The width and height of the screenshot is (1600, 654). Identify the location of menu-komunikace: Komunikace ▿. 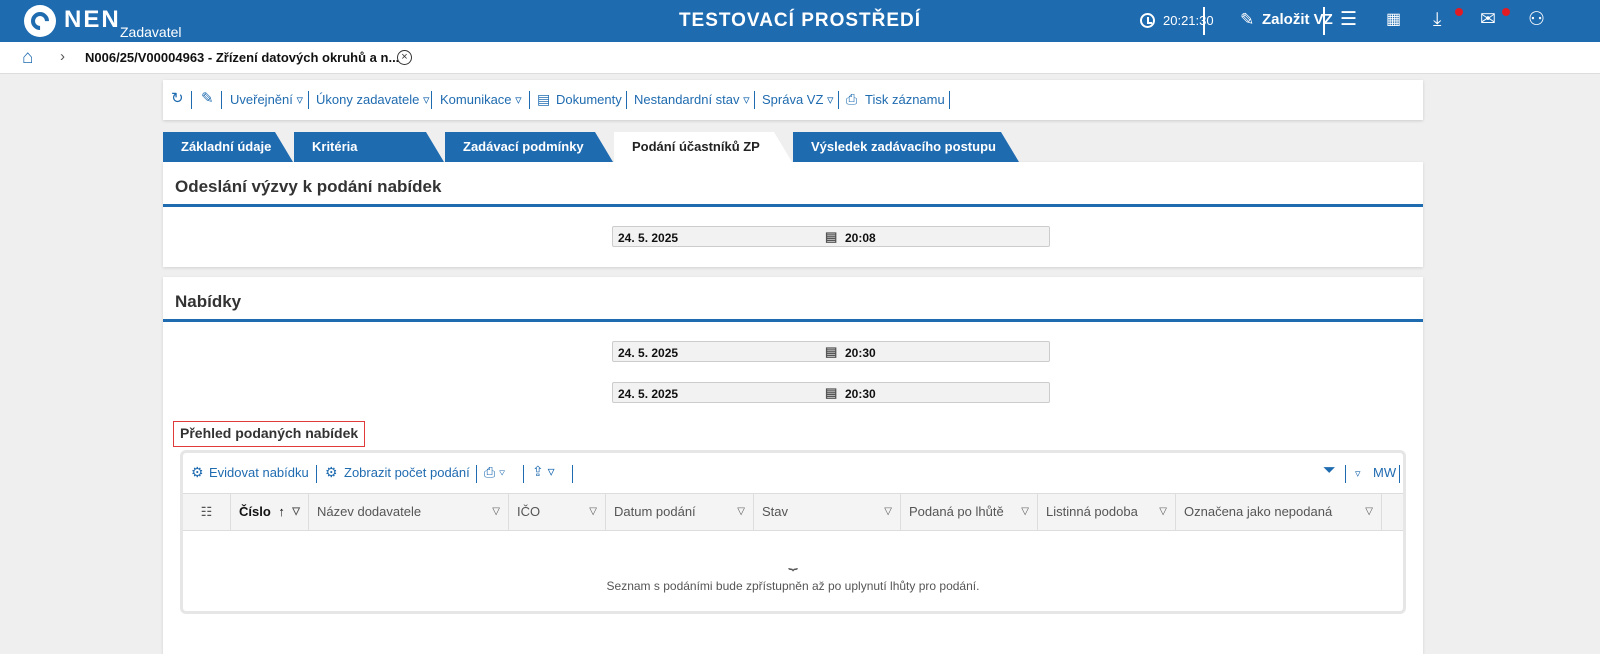
(481, 100).